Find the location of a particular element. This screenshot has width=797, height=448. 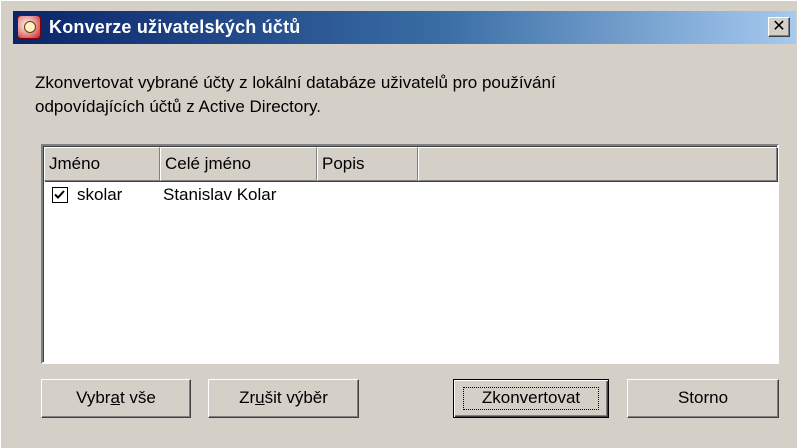

description-line-2: odpovídajících účtů z Active Directory. is located at coordinates (178, 106).